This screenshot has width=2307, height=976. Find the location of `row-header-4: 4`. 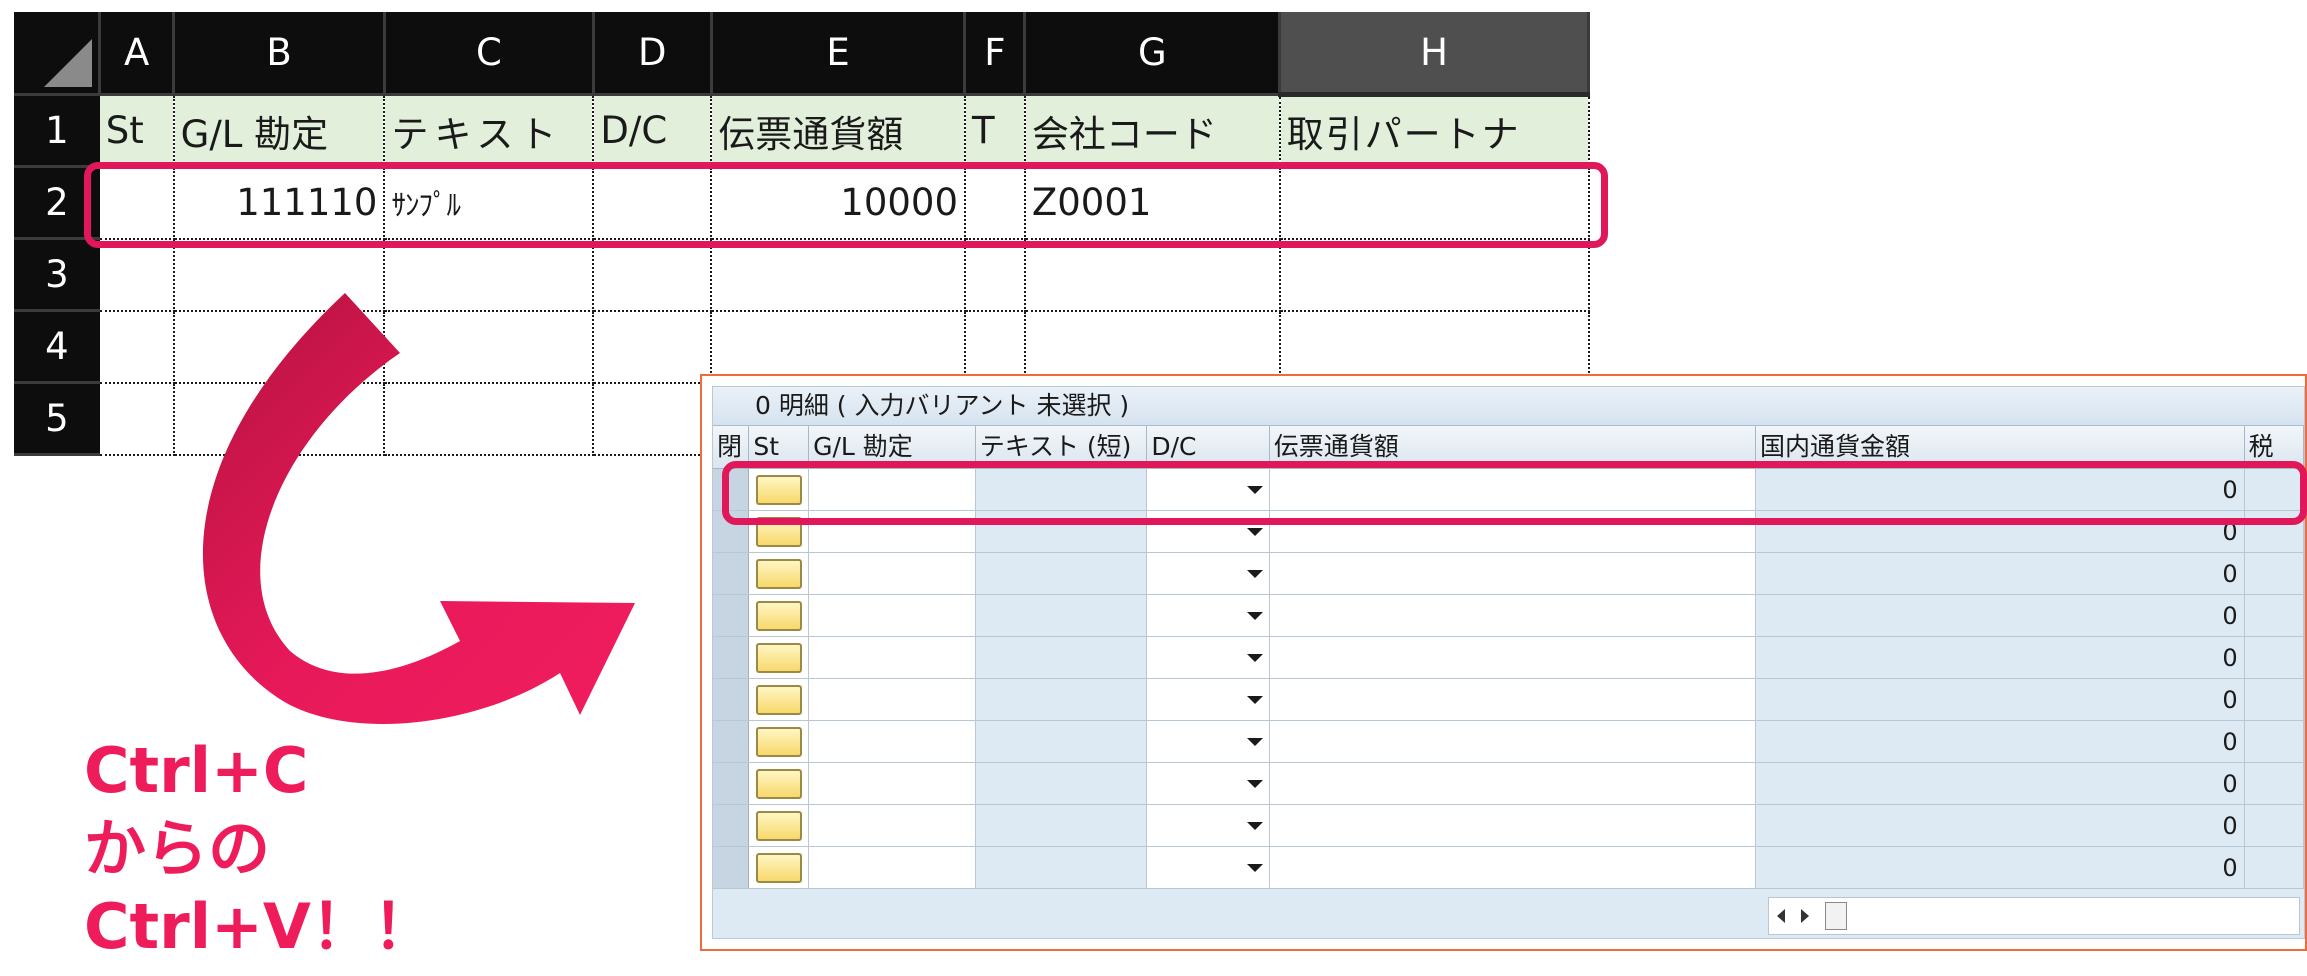

row-header-4: 4 is located at coordinates (57, 347).